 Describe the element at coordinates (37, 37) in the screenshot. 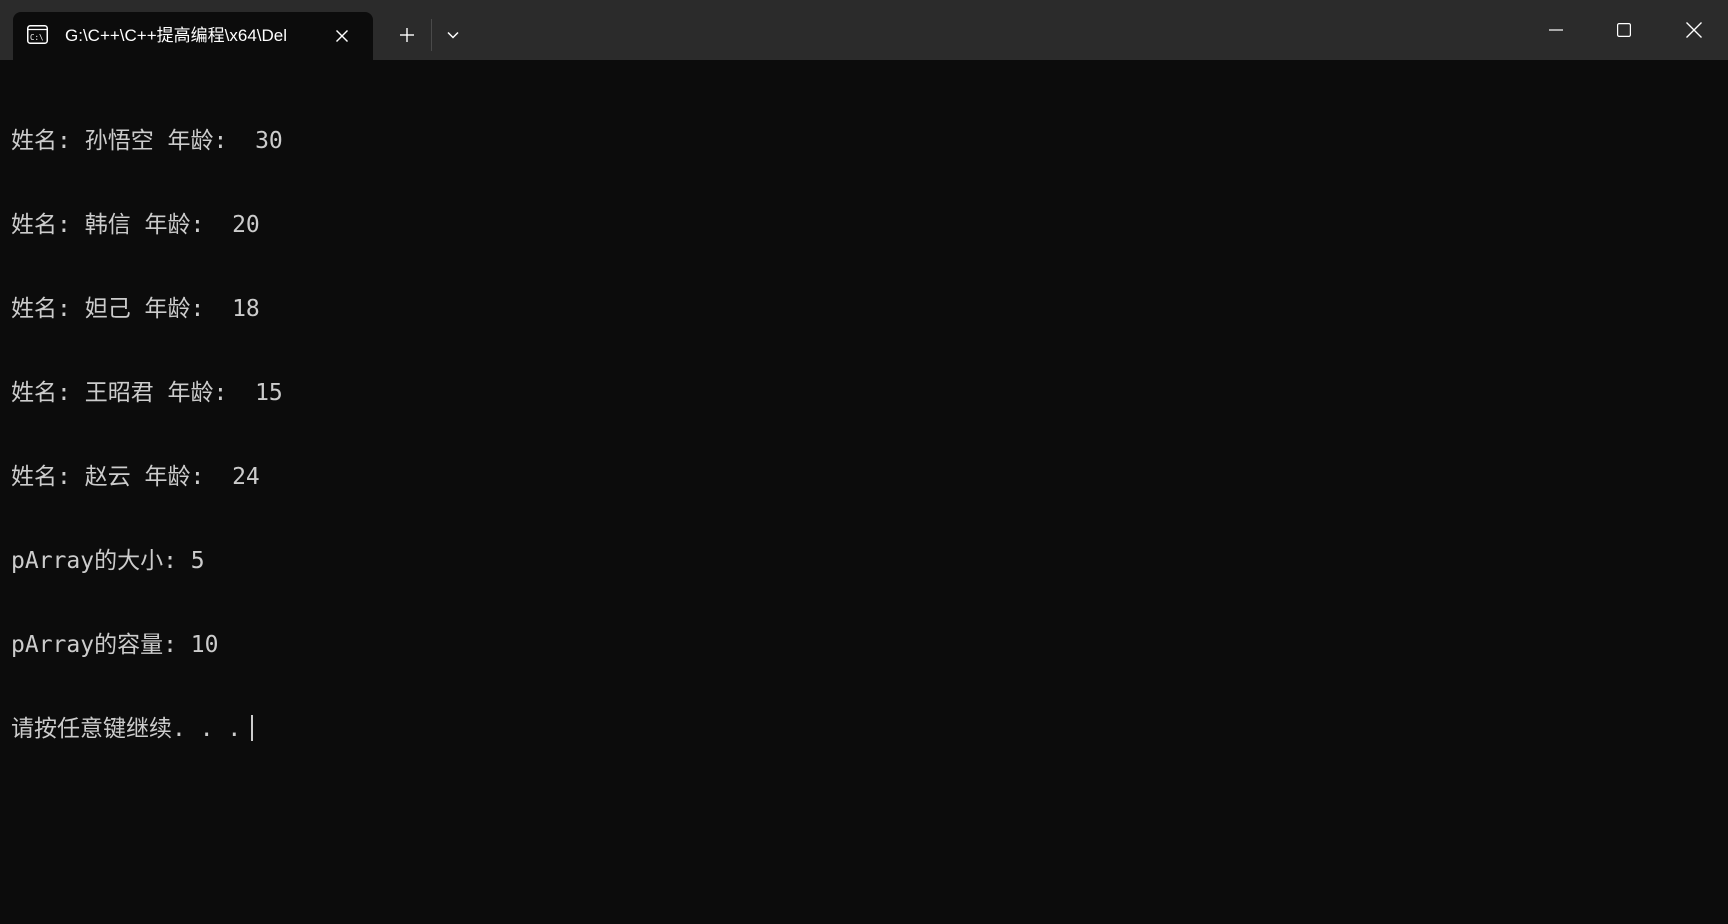

I see `svg-text: C:\` at that location.